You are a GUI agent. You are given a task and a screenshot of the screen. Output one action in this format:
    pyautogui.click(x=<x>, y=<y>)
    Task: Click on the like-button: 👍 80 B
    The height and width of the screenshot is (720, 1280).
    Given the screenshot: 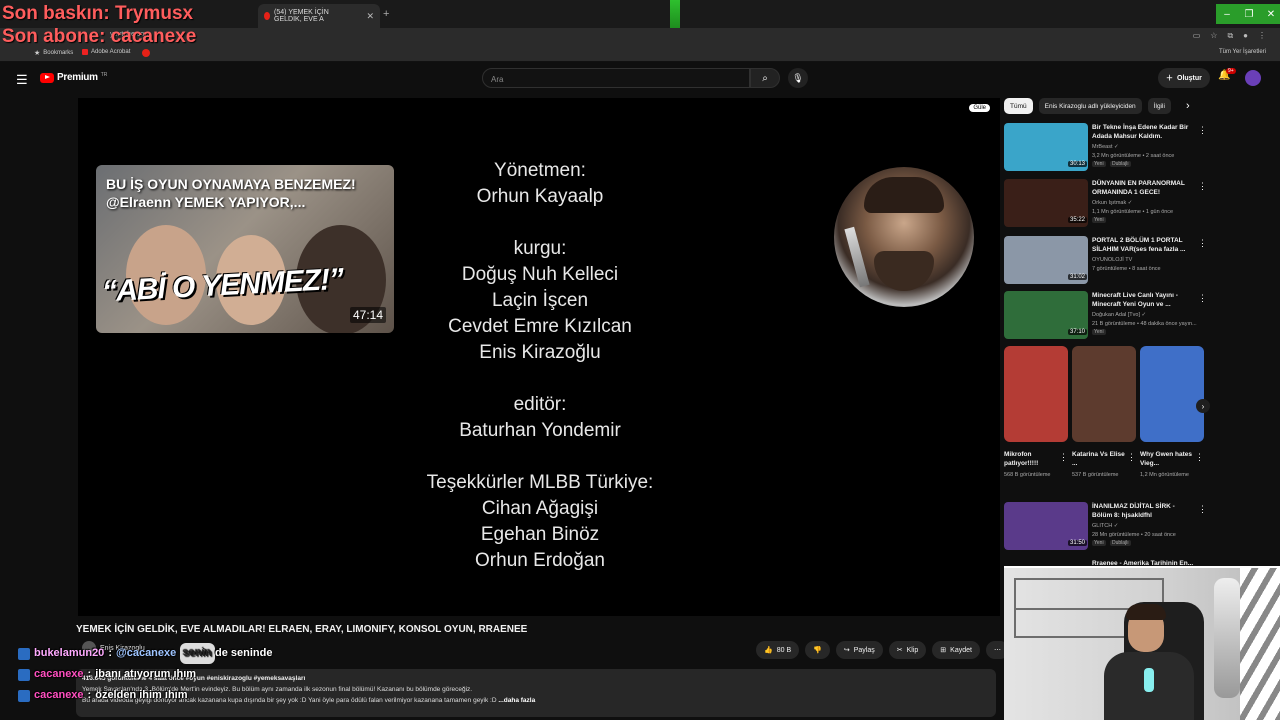 What is the action you would take?
    pyautogui.click(x=778, y=650)
    